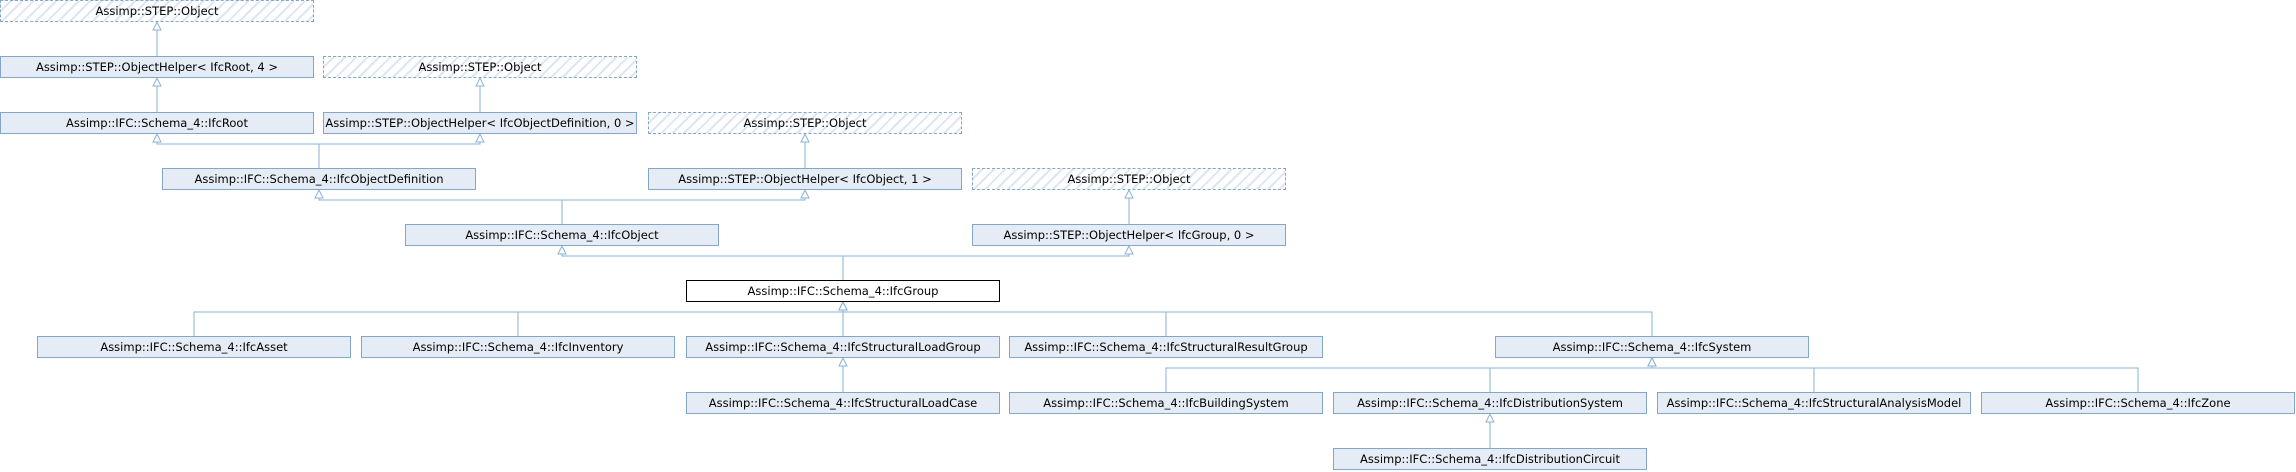 Image resolution: width=2296 pixels, height=472 pixels. What do you see at coordinates (1490, 417) in the screenshot?
I see `arrowhead-dcirc-to-dsys` at bounding box center [1490, 417].